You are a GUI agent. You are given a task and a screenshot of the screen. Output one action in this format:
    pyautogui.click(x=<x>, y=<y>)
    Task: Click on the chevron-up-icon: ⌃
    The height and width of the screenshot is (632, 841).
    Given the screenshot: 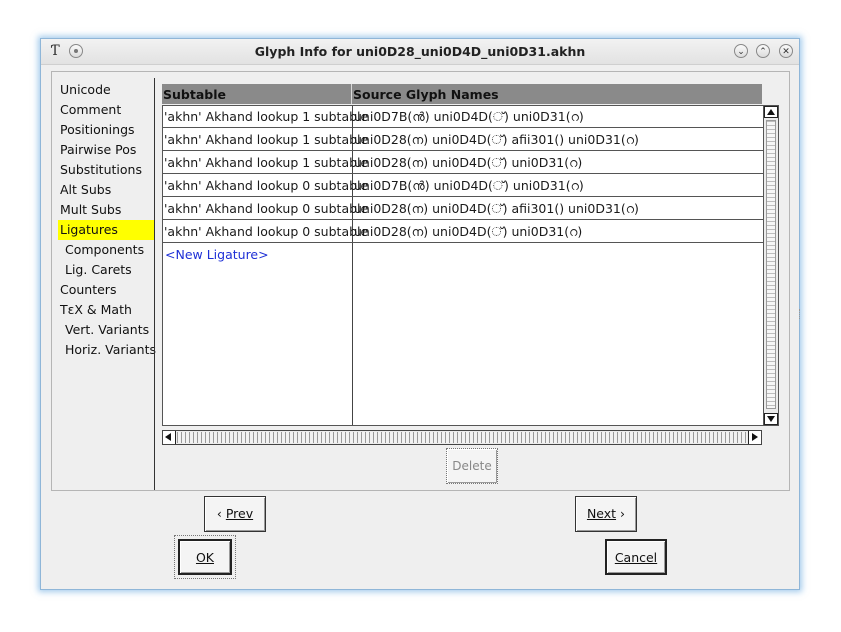 What is the action you would take?
    pyautogui.click(x=763, y=51)
    